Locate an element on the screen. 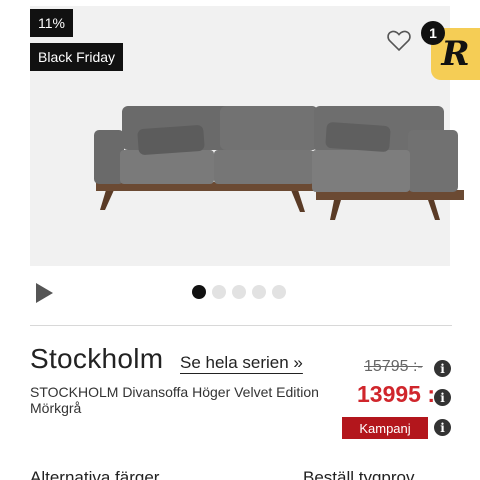 The image size is (480, 480). arrow-right-icon: → is located at coordinates (442, 475).